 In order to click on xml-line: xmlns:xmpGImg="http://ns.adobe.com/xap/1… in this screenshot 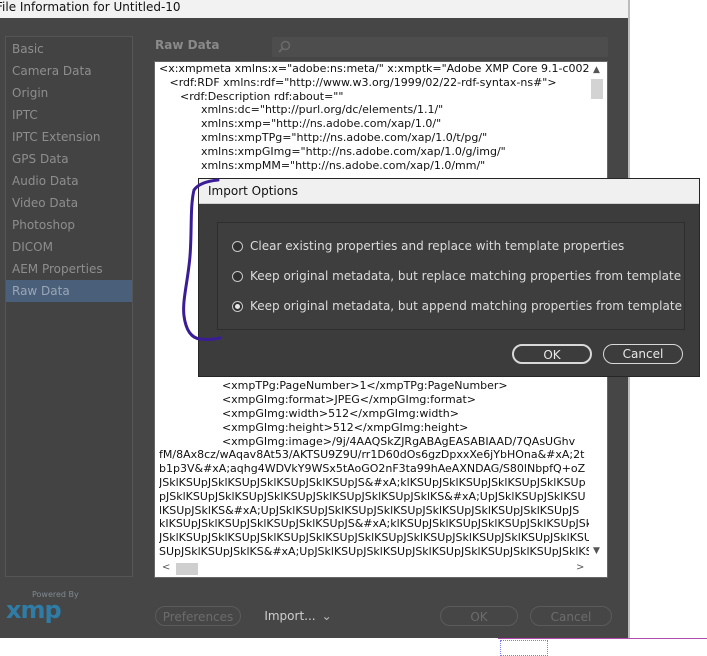, I will do `click(332, 151)`.